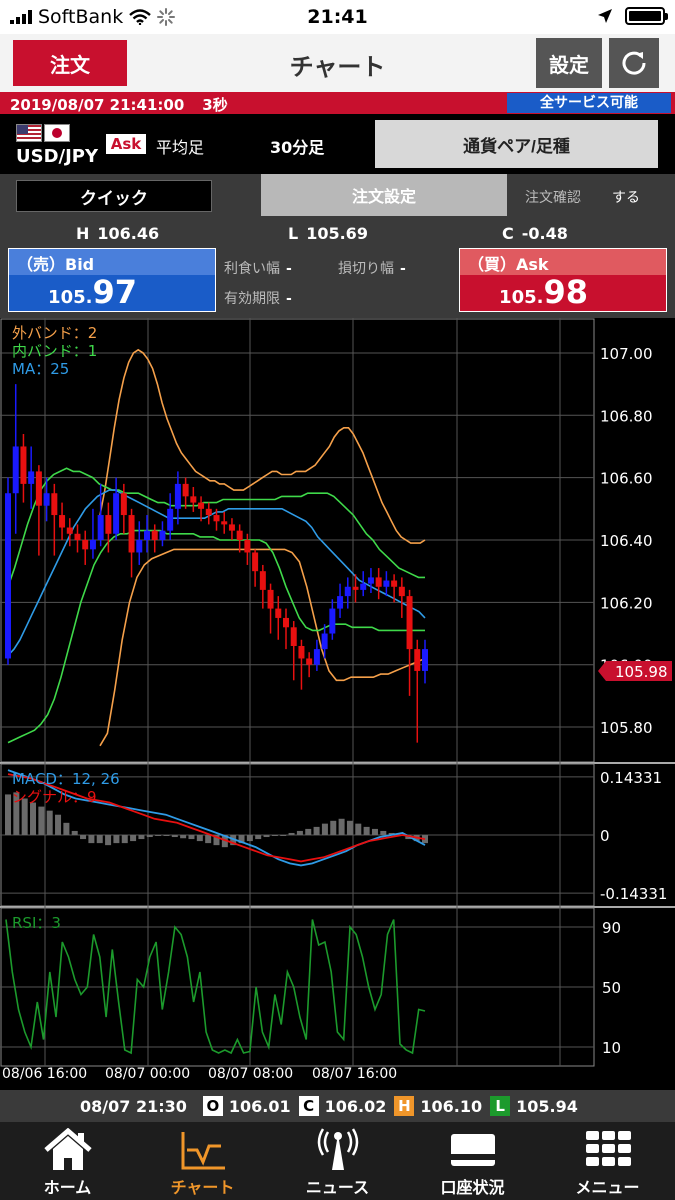 The image size is (675, 1200). I want to click on status-bar: SoftBank 21:41, so click(337, 17).